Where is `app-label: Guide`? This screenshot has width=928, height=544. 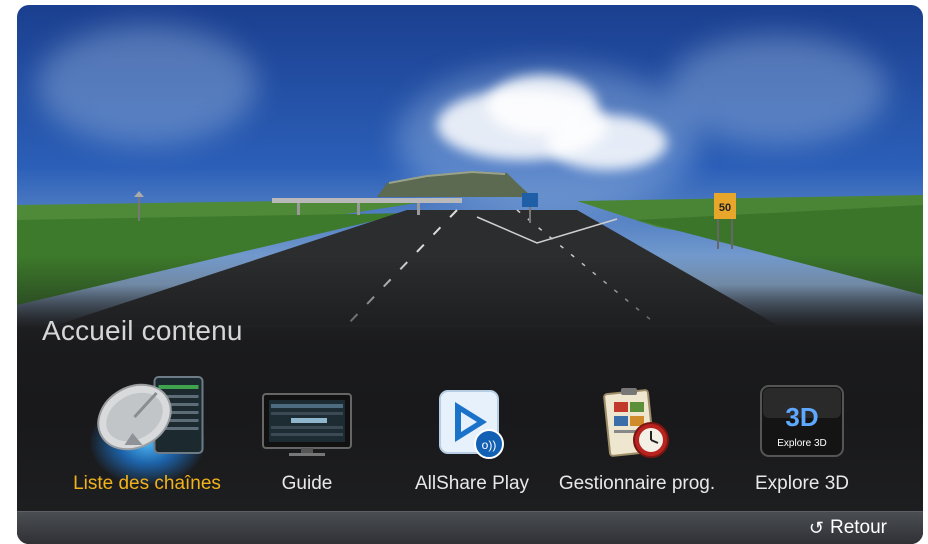 app-label: Guide is located at coordinates (307, 483).